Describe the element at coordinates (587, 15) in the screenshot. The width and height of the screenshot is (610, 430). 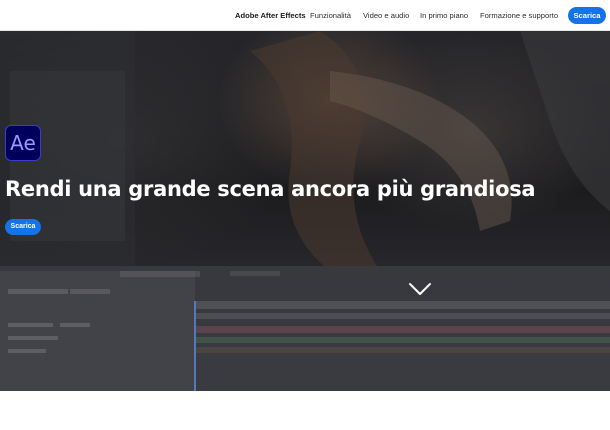
I see `nav-download-button: Scarica` at that location.